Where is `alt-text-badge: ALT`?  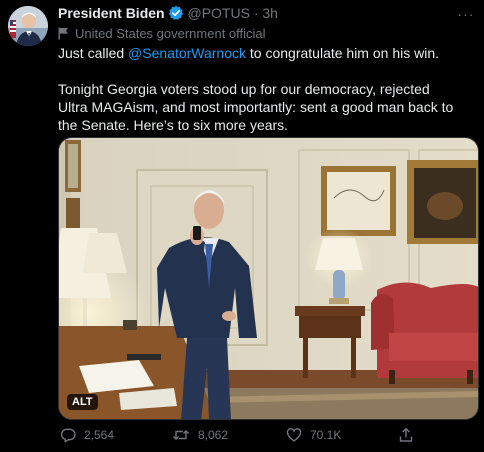 alt-text-badge: ALT is located at coordinates (82, 402).